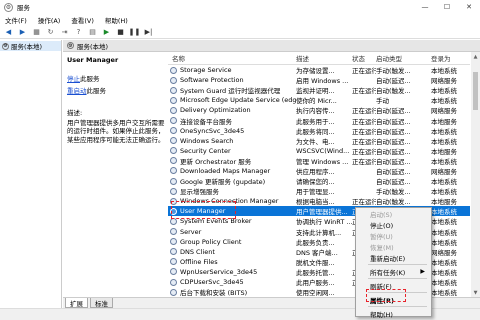  Describe the element at coordinates (101, 303) in the screenshot. I see `tab-standard: 标准` at that location.